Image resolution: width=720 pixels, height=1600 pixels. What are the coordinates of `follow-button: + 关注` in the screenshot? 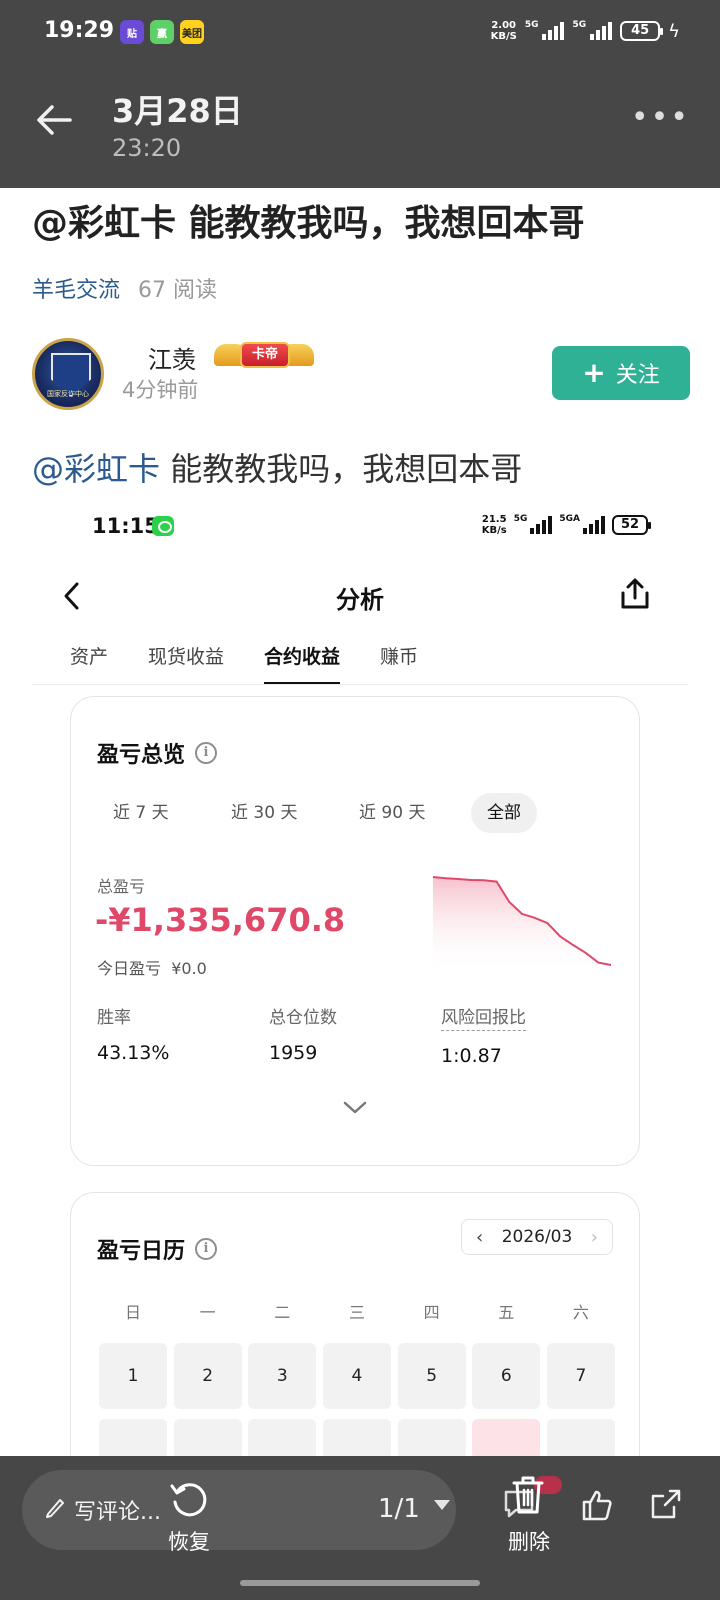 It's located at (621, 373).